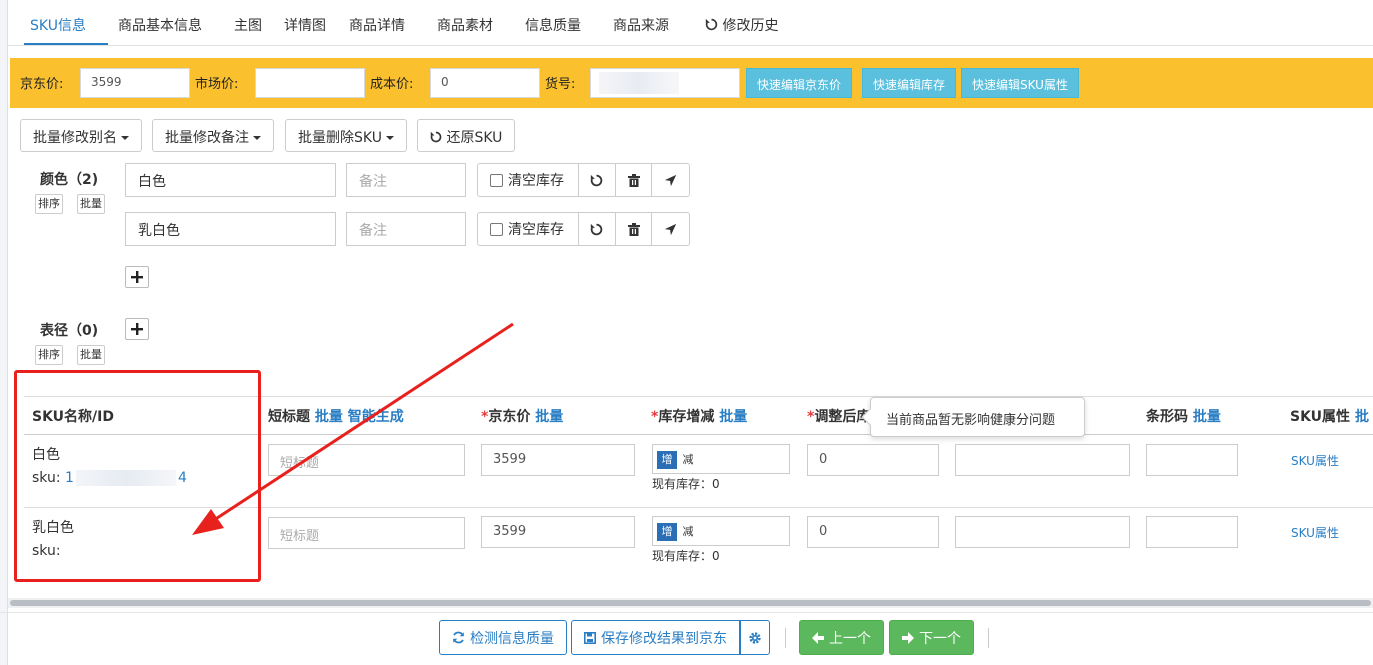 The width and height of the screenshot is (1373, 665). I want to click on arrow-left-icon, so click(818, 637).